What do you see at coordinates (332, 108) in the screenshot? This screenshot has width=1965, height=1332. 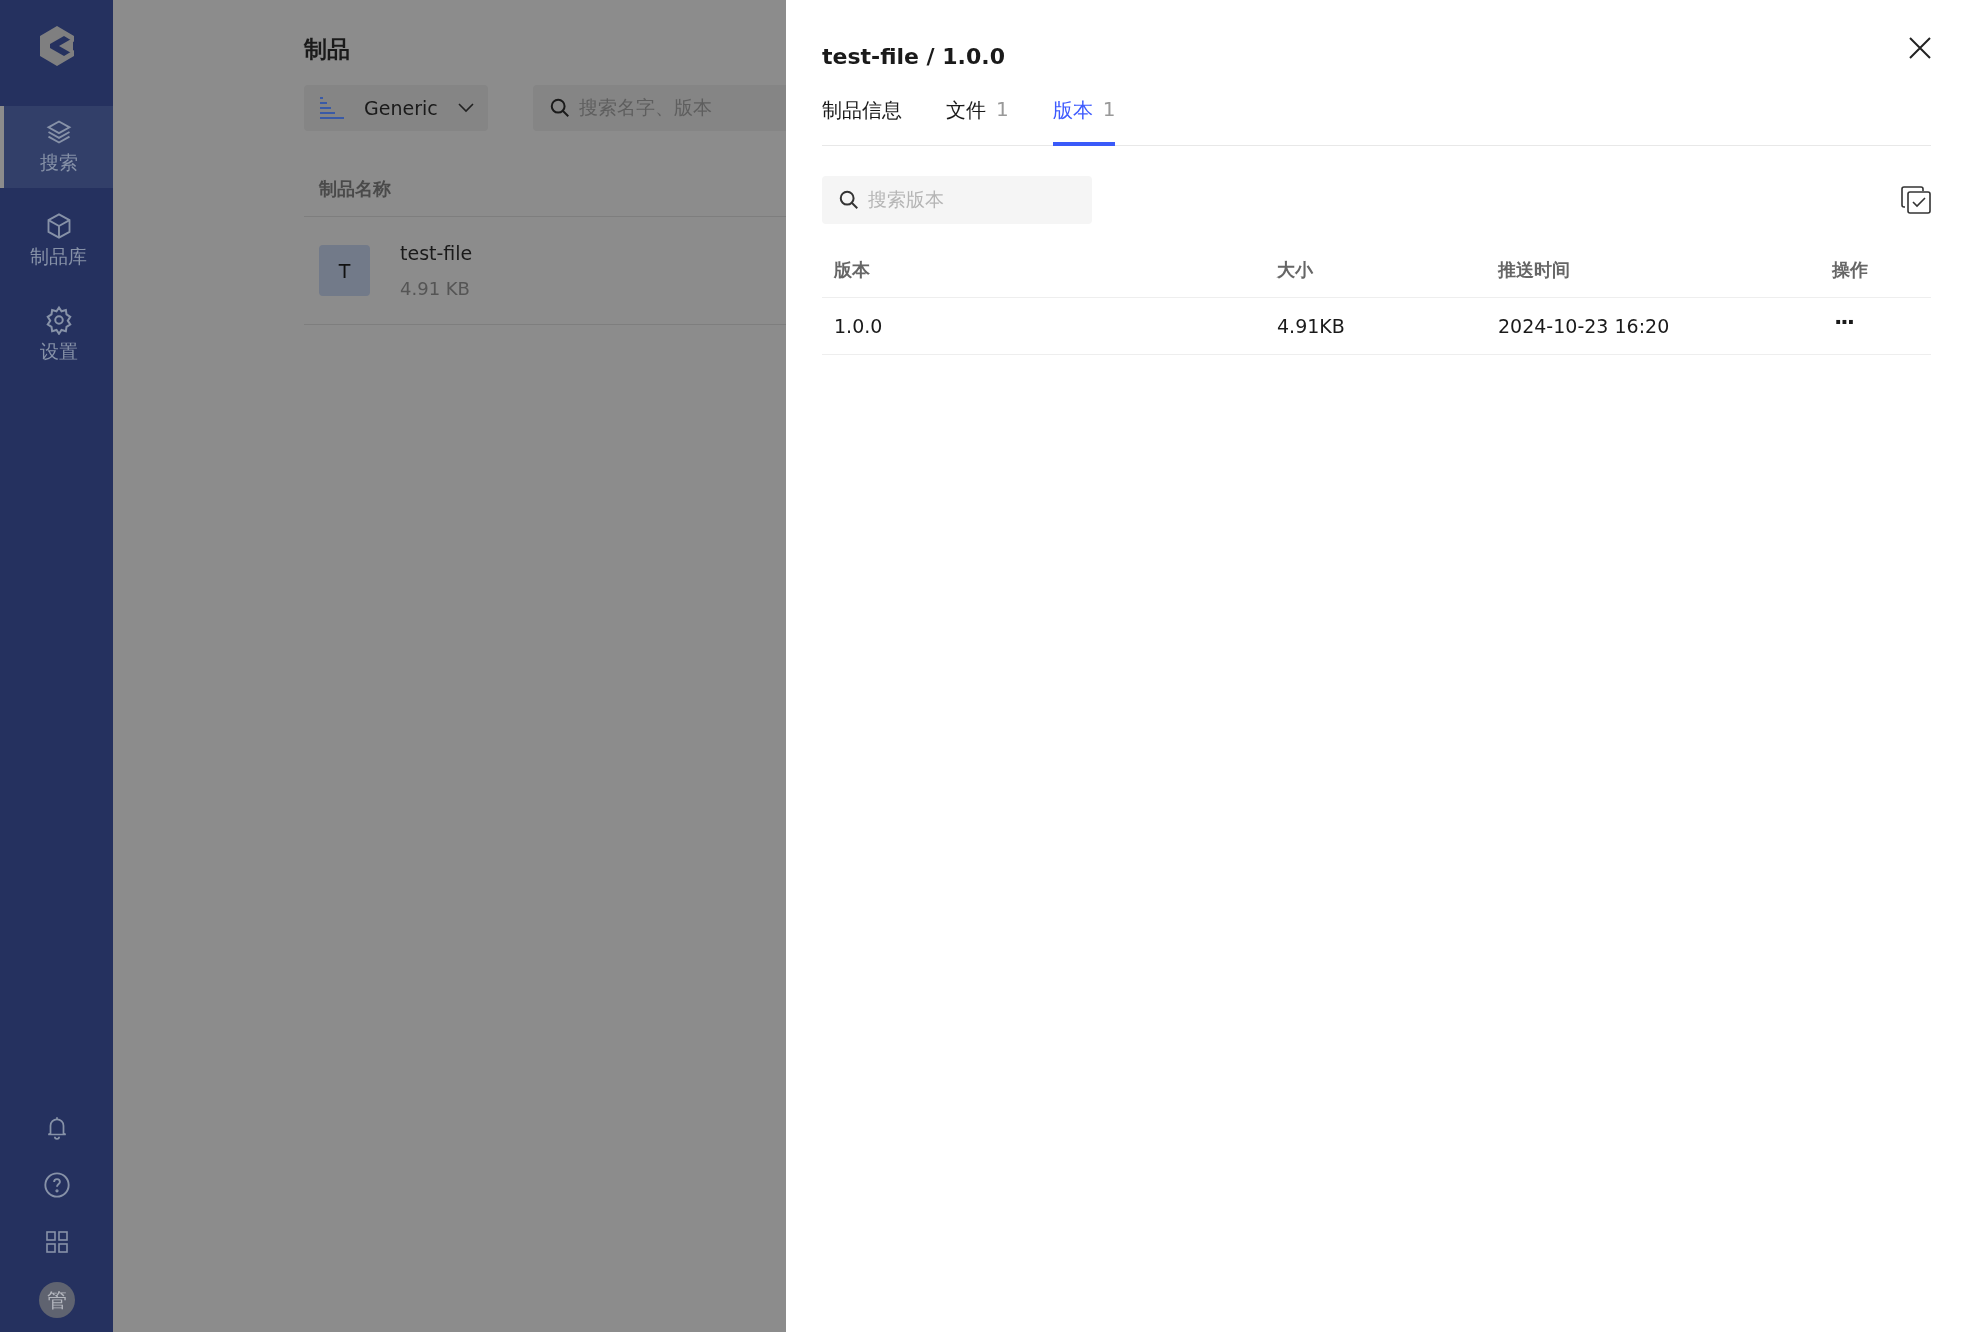 I see `bar-list-icon` at bounding box center [332, 108].